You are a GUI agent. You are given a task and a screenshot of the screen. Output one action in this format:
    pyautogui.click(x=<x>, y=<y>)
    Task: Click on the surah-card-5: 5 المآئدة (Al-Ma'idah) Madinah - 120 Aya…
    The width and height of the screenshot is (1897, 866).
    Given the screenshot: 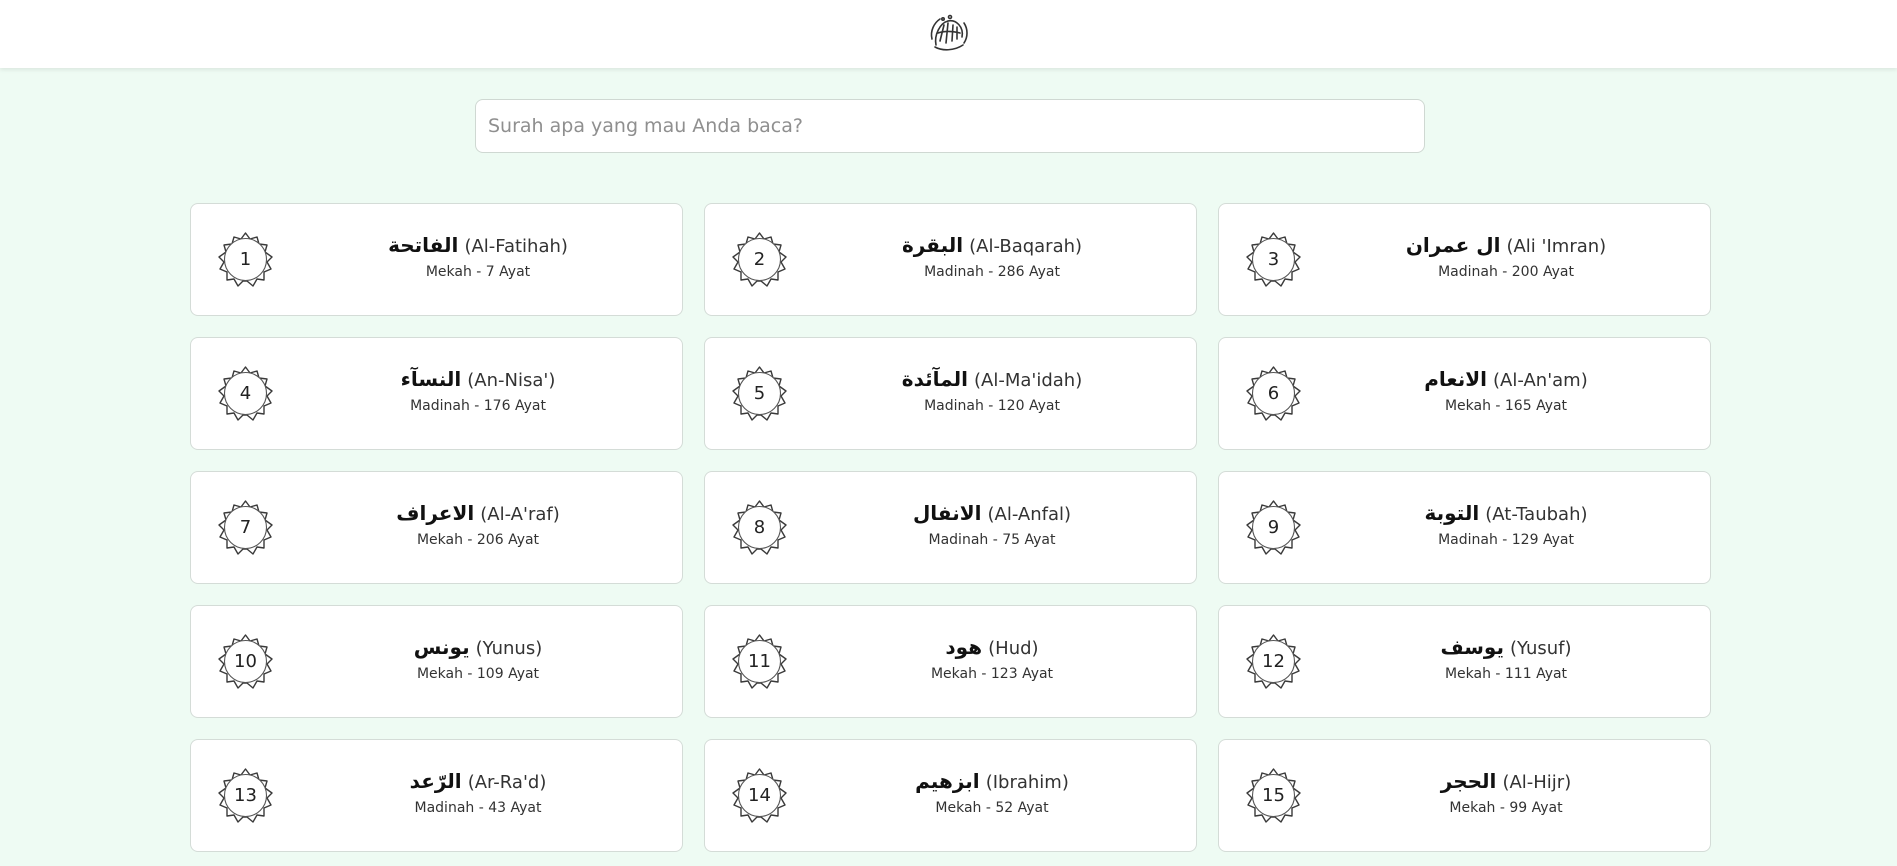 What is the action you would take?
    pyautogui.click(x=950, y=393)
    